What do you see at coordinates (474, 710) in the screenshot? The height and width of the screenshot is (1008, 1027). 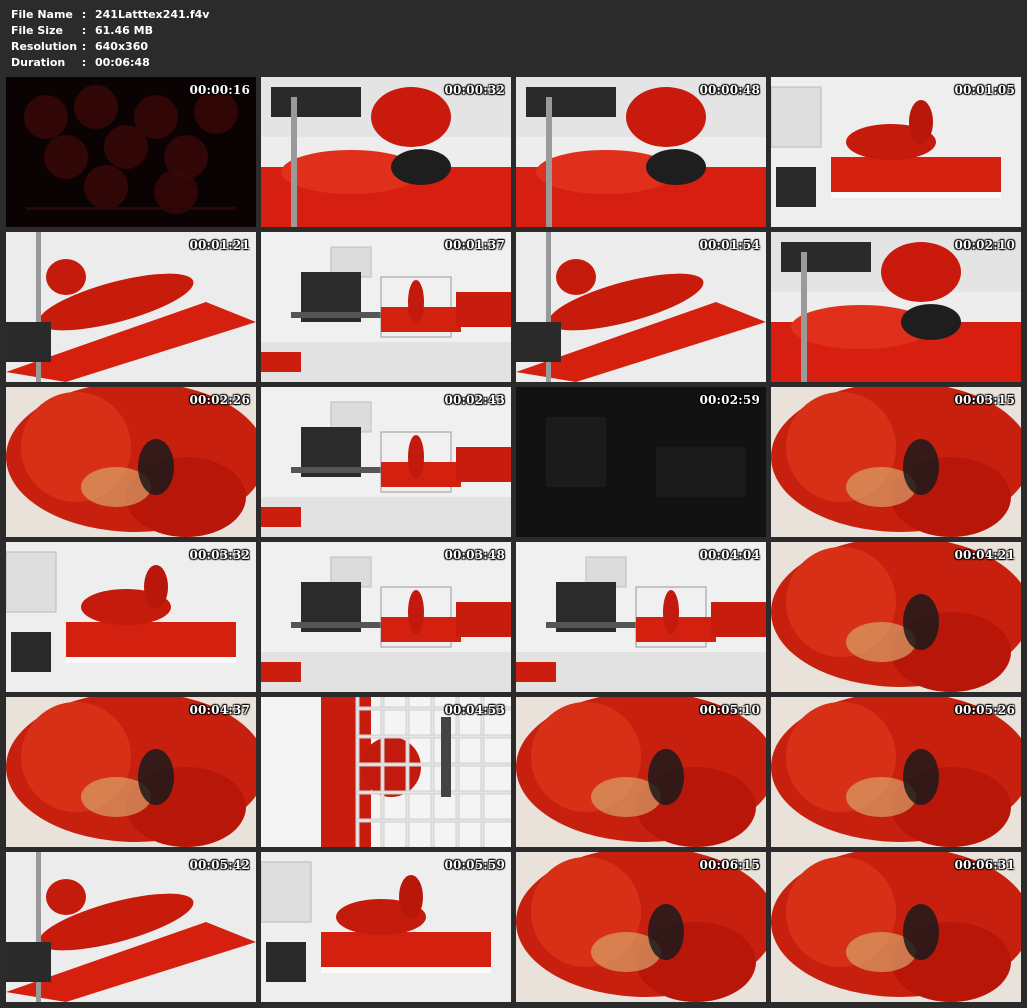 I see `thumbnail-timestamp: 00:04:53` at bounding box center [474, 710].